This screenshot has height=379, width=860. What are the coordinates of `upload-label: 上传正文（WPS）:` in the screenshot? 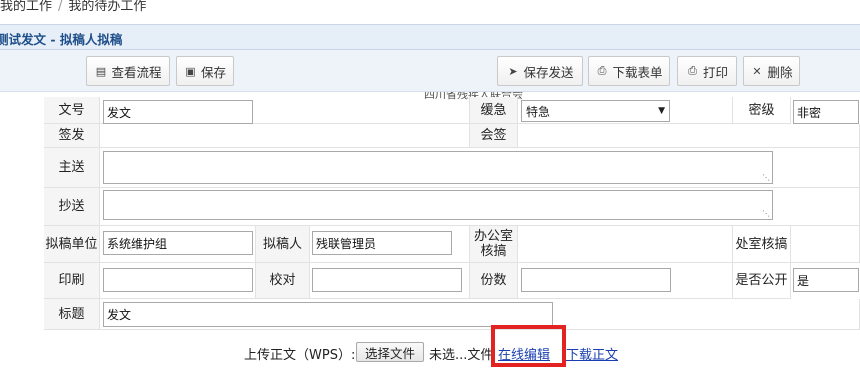 It's located at (300, 355).